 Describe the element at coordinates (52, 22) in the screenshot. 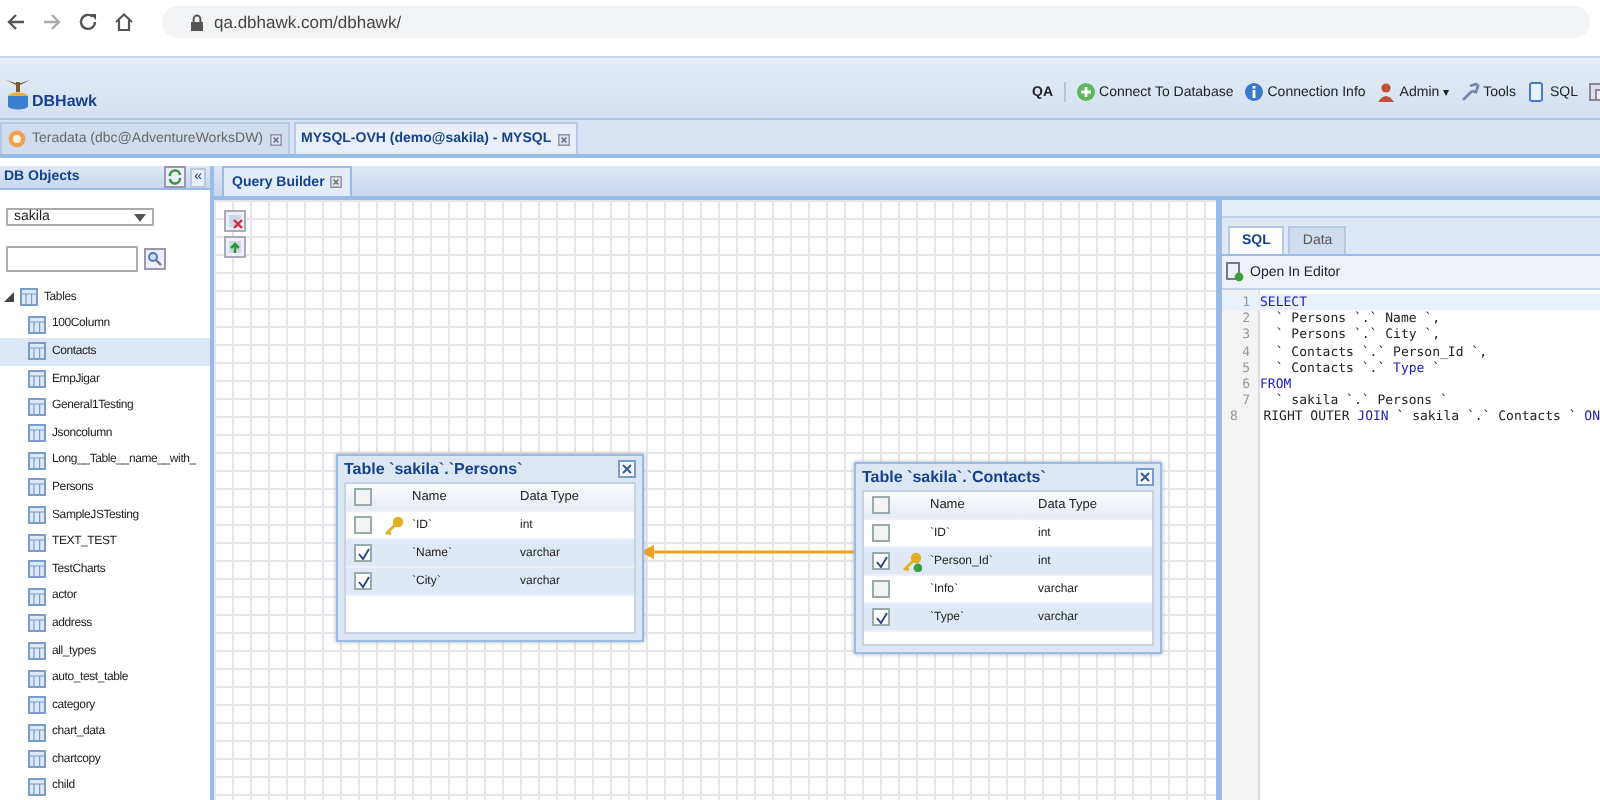

I see `forward-icon` at that location.